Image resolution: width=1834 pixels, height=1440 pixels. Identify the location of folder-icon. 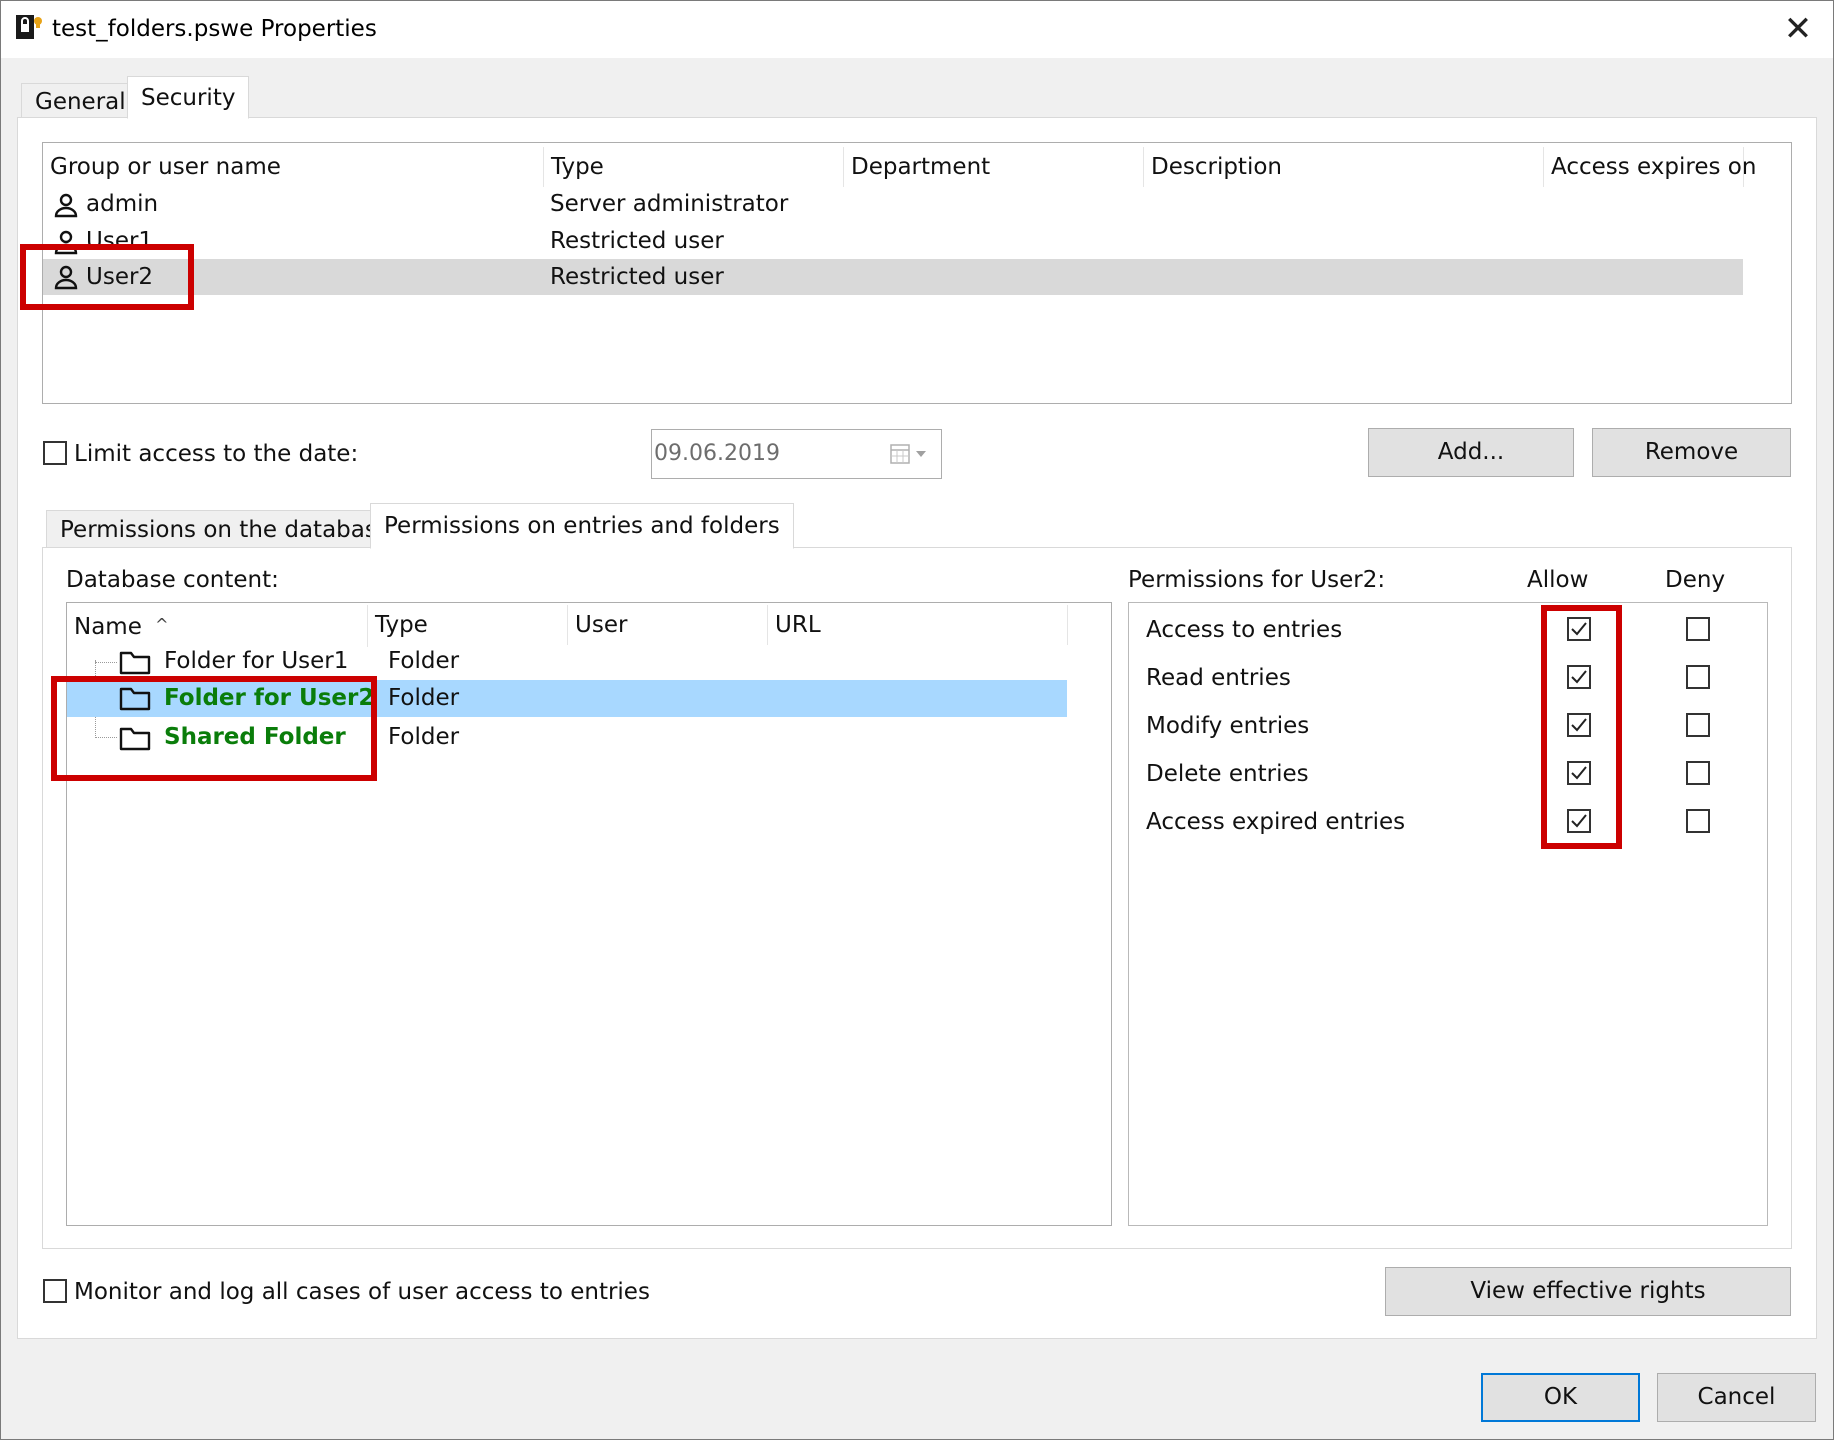
(135, 663).